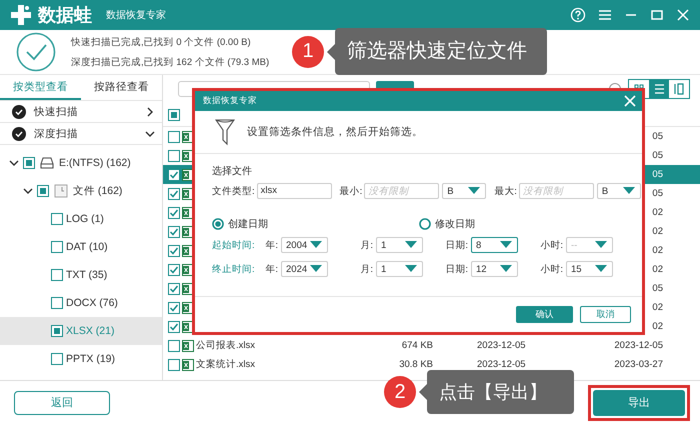 Image resolution: width=700 pixels, height=424 pixels. Describe the element at coordinates (638, 364) in the screenshot. I see `table-cell: 2023-03-27` at that location.